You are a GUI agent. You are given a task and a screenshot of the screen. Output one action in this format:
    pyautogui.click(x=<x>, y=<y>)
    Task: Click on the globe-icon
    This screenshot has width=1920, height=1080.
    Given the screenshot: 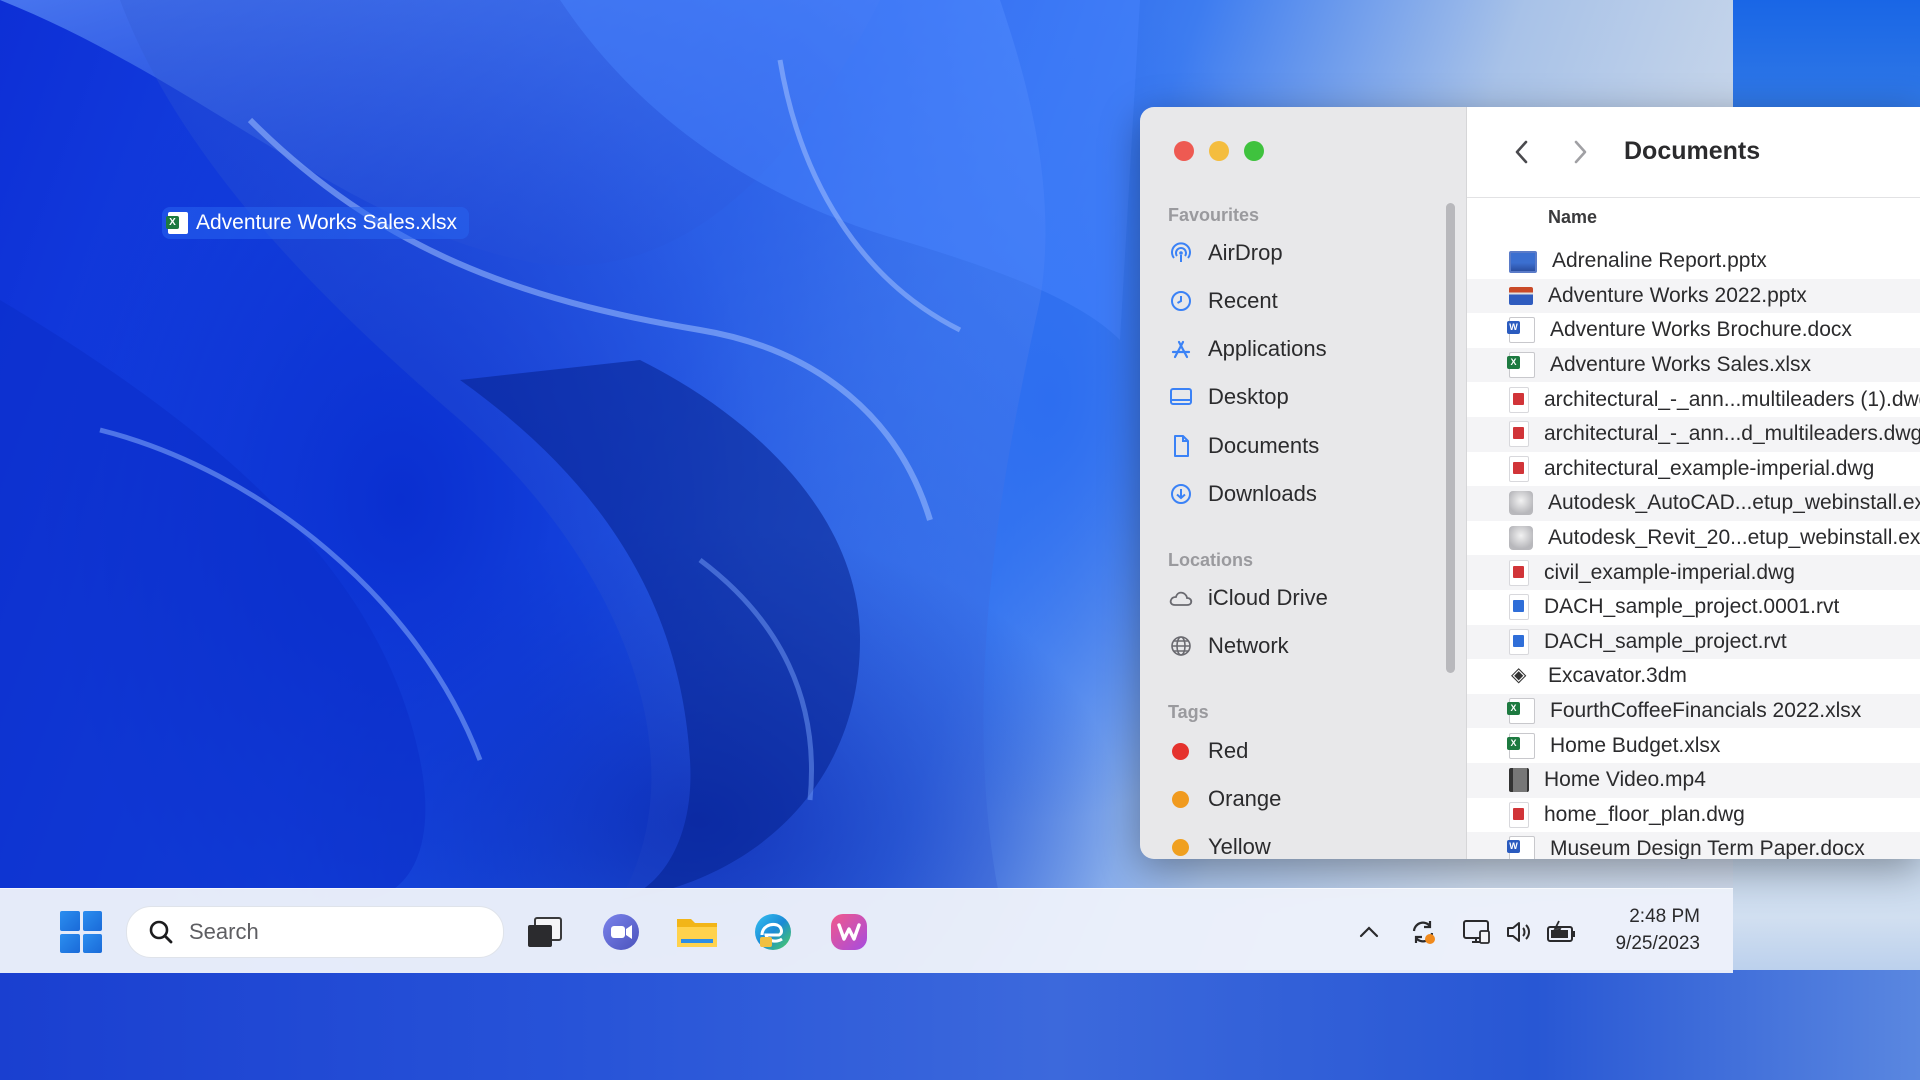 What is the action you would take?
    pyautogui.click(x=1181, y=646)
    